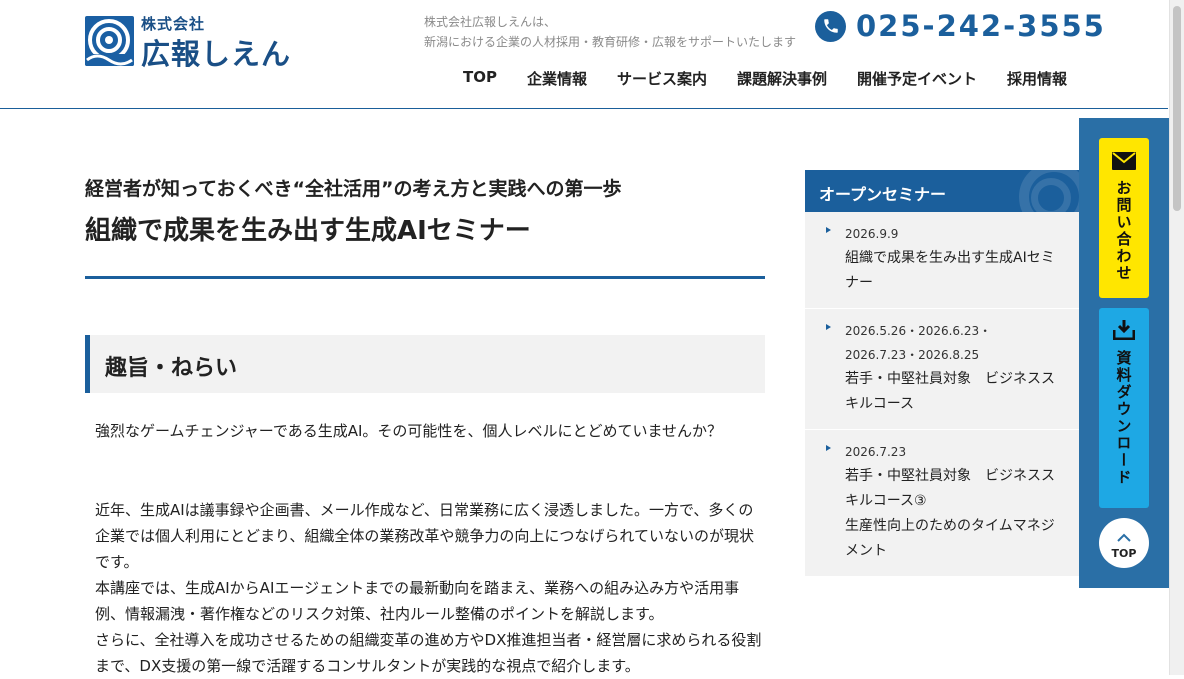 Image resolution: width=1184 pixels, height=679 pixels. I want to click on chevron-up-icon, so click(1124, 536).